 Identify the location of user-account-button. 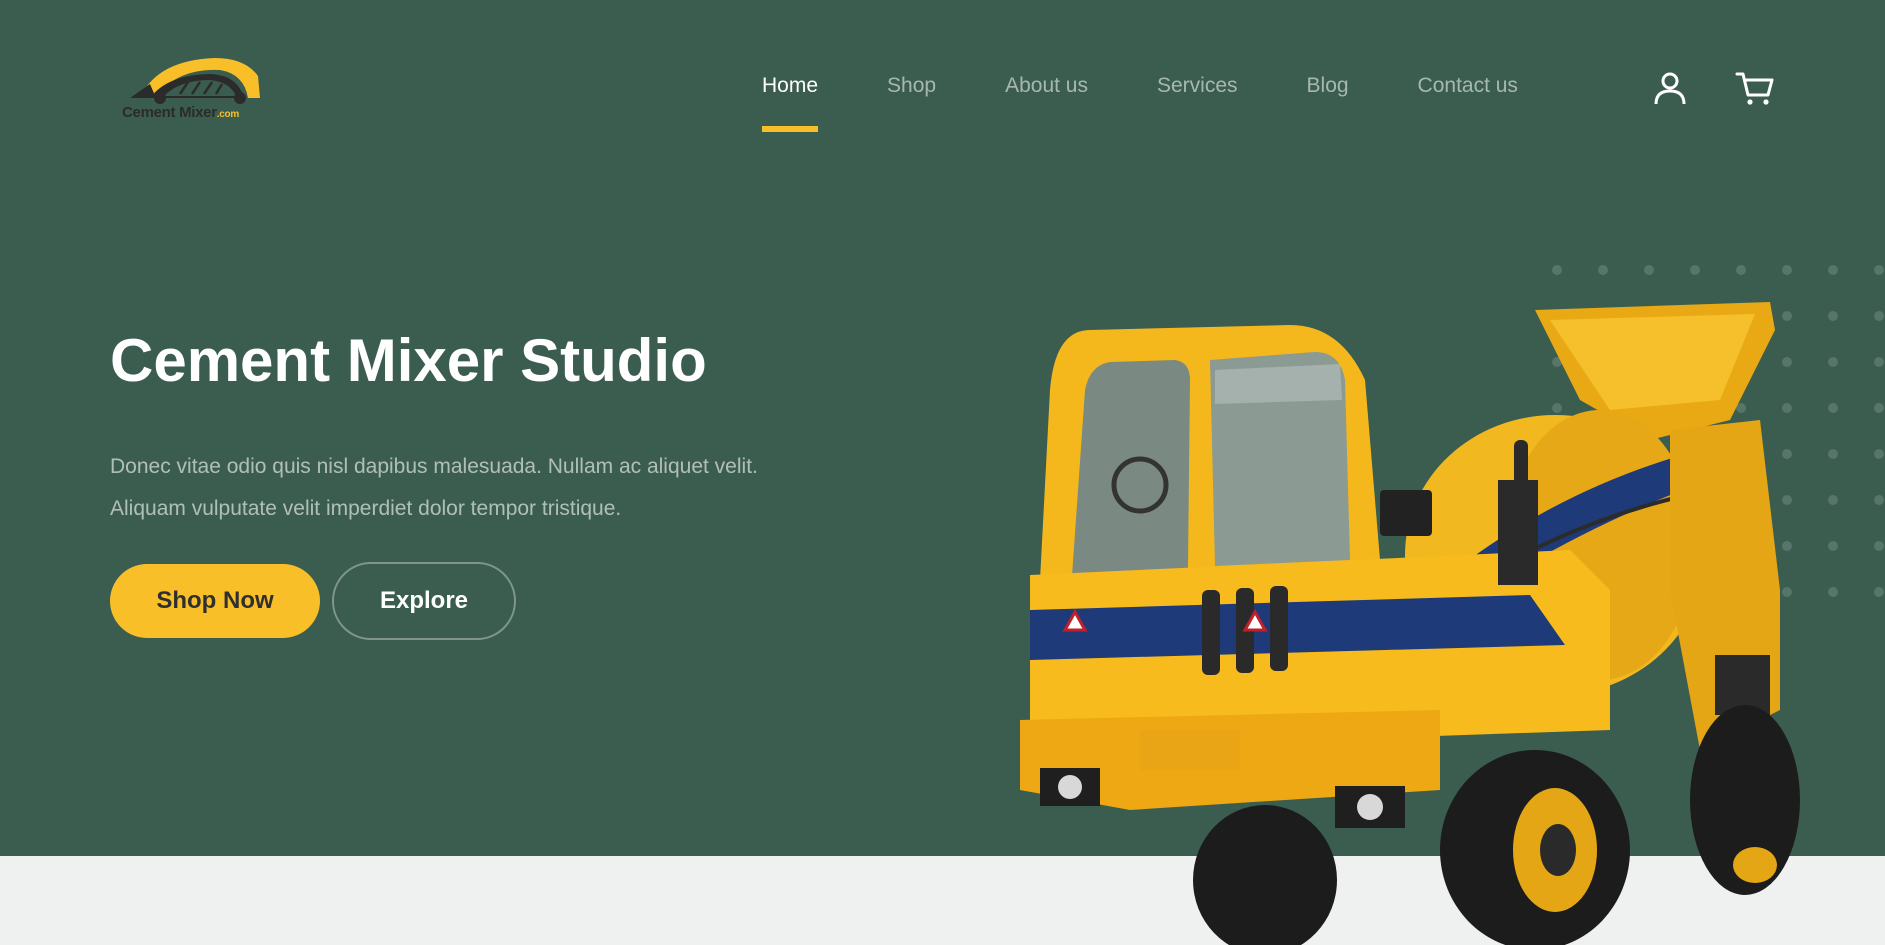
(1670, 88).